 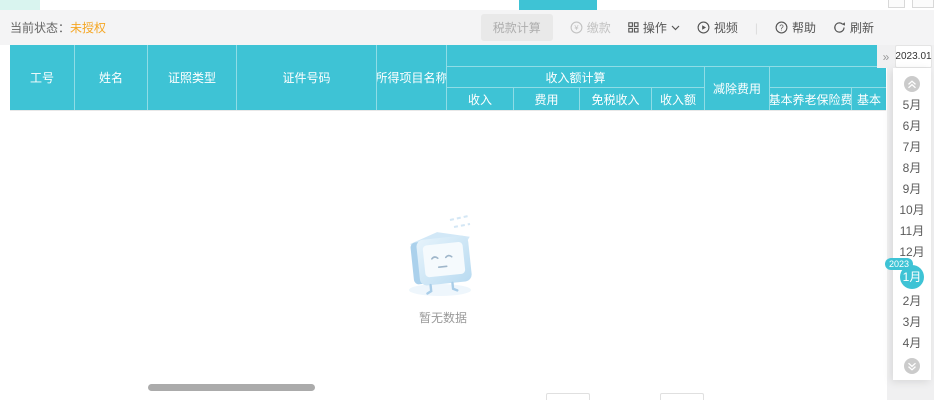 I want to click on video-label: 视频, so click(x=725, y=28).